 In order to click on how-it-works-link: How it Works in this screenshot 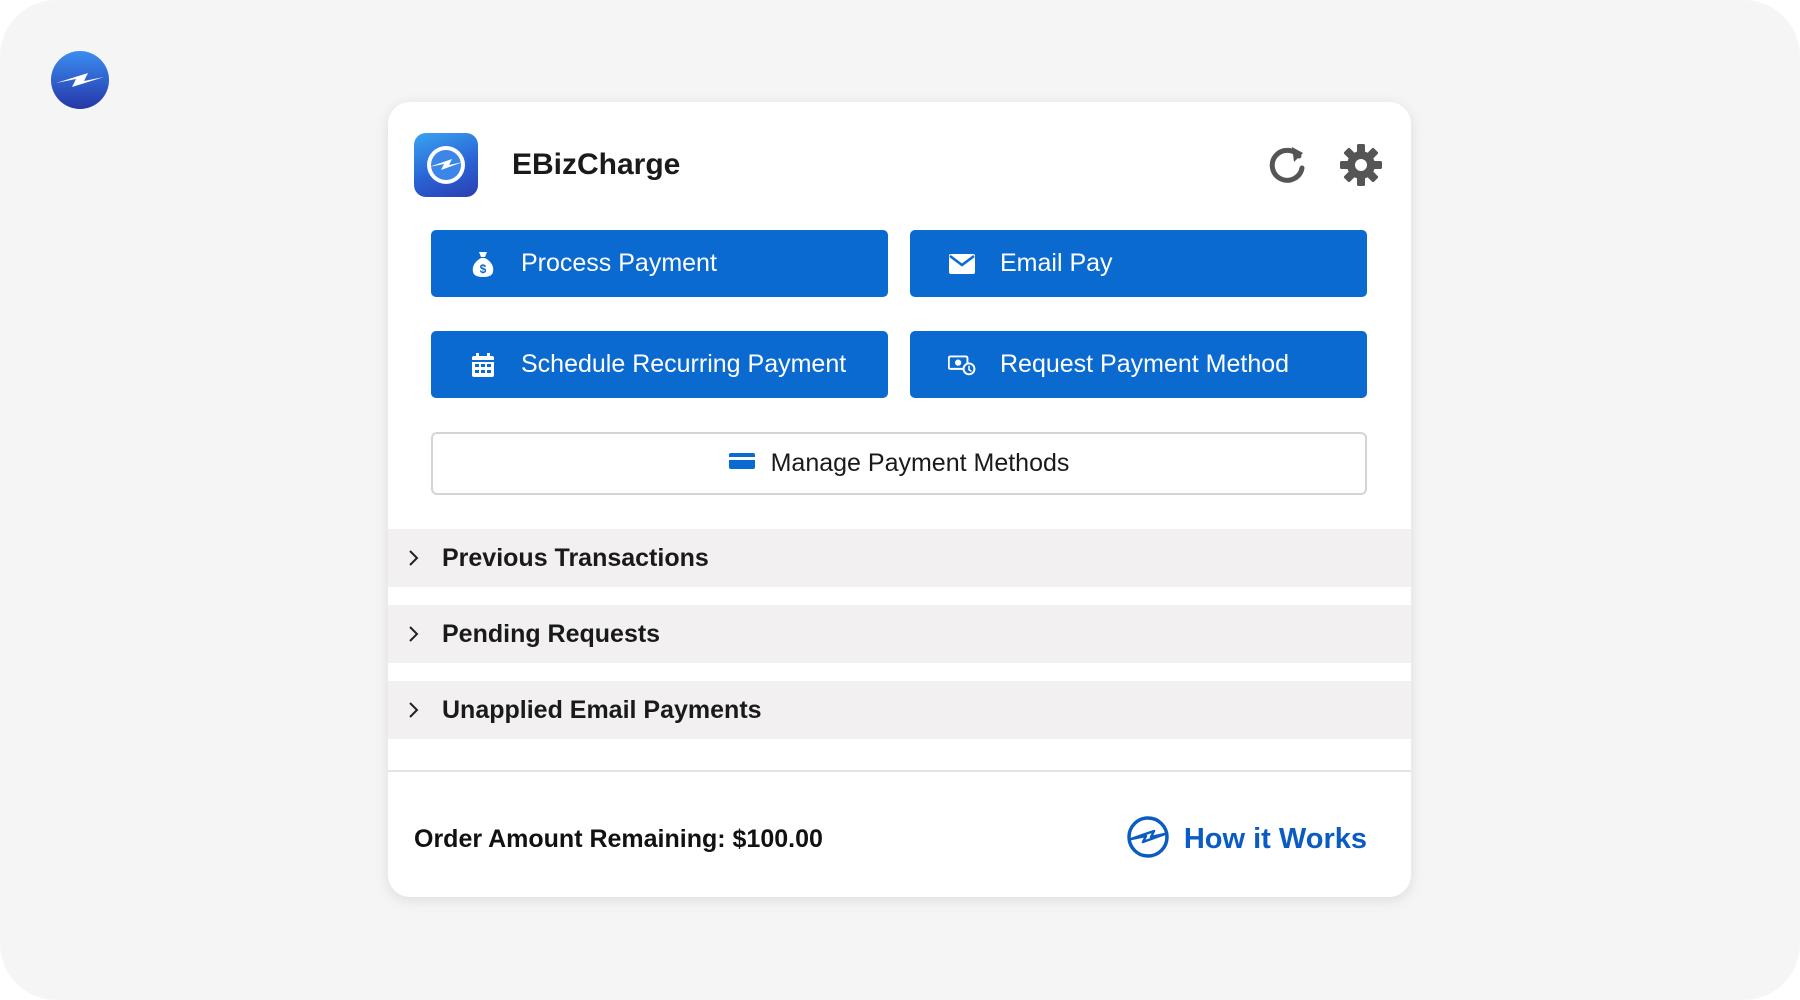, I will do `click(1246, 839)`.